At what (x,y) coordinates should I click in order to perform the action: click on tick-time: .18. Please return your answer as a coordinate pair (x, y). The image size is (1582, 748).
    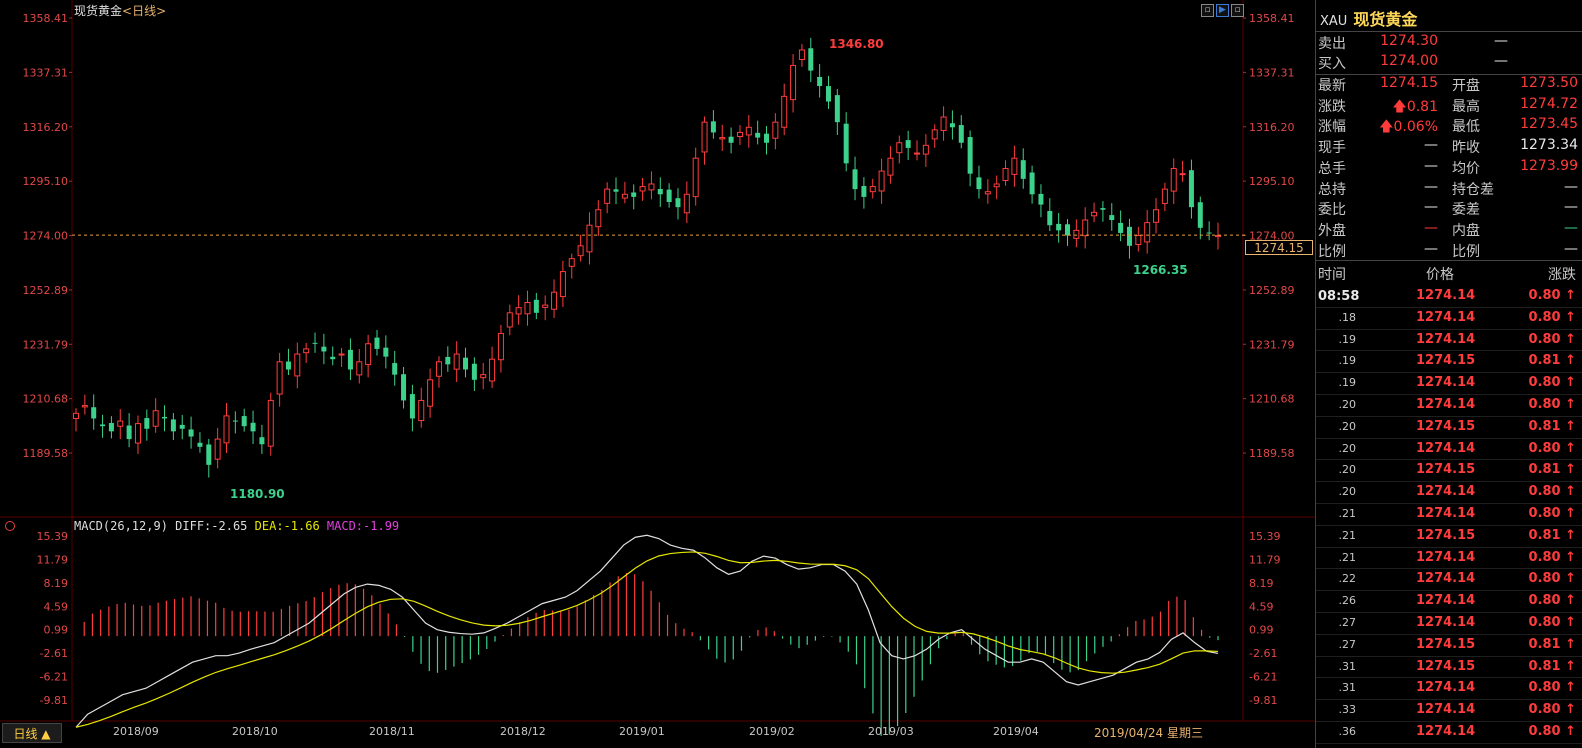
    Looking at the image, I should click on (1347, 317).